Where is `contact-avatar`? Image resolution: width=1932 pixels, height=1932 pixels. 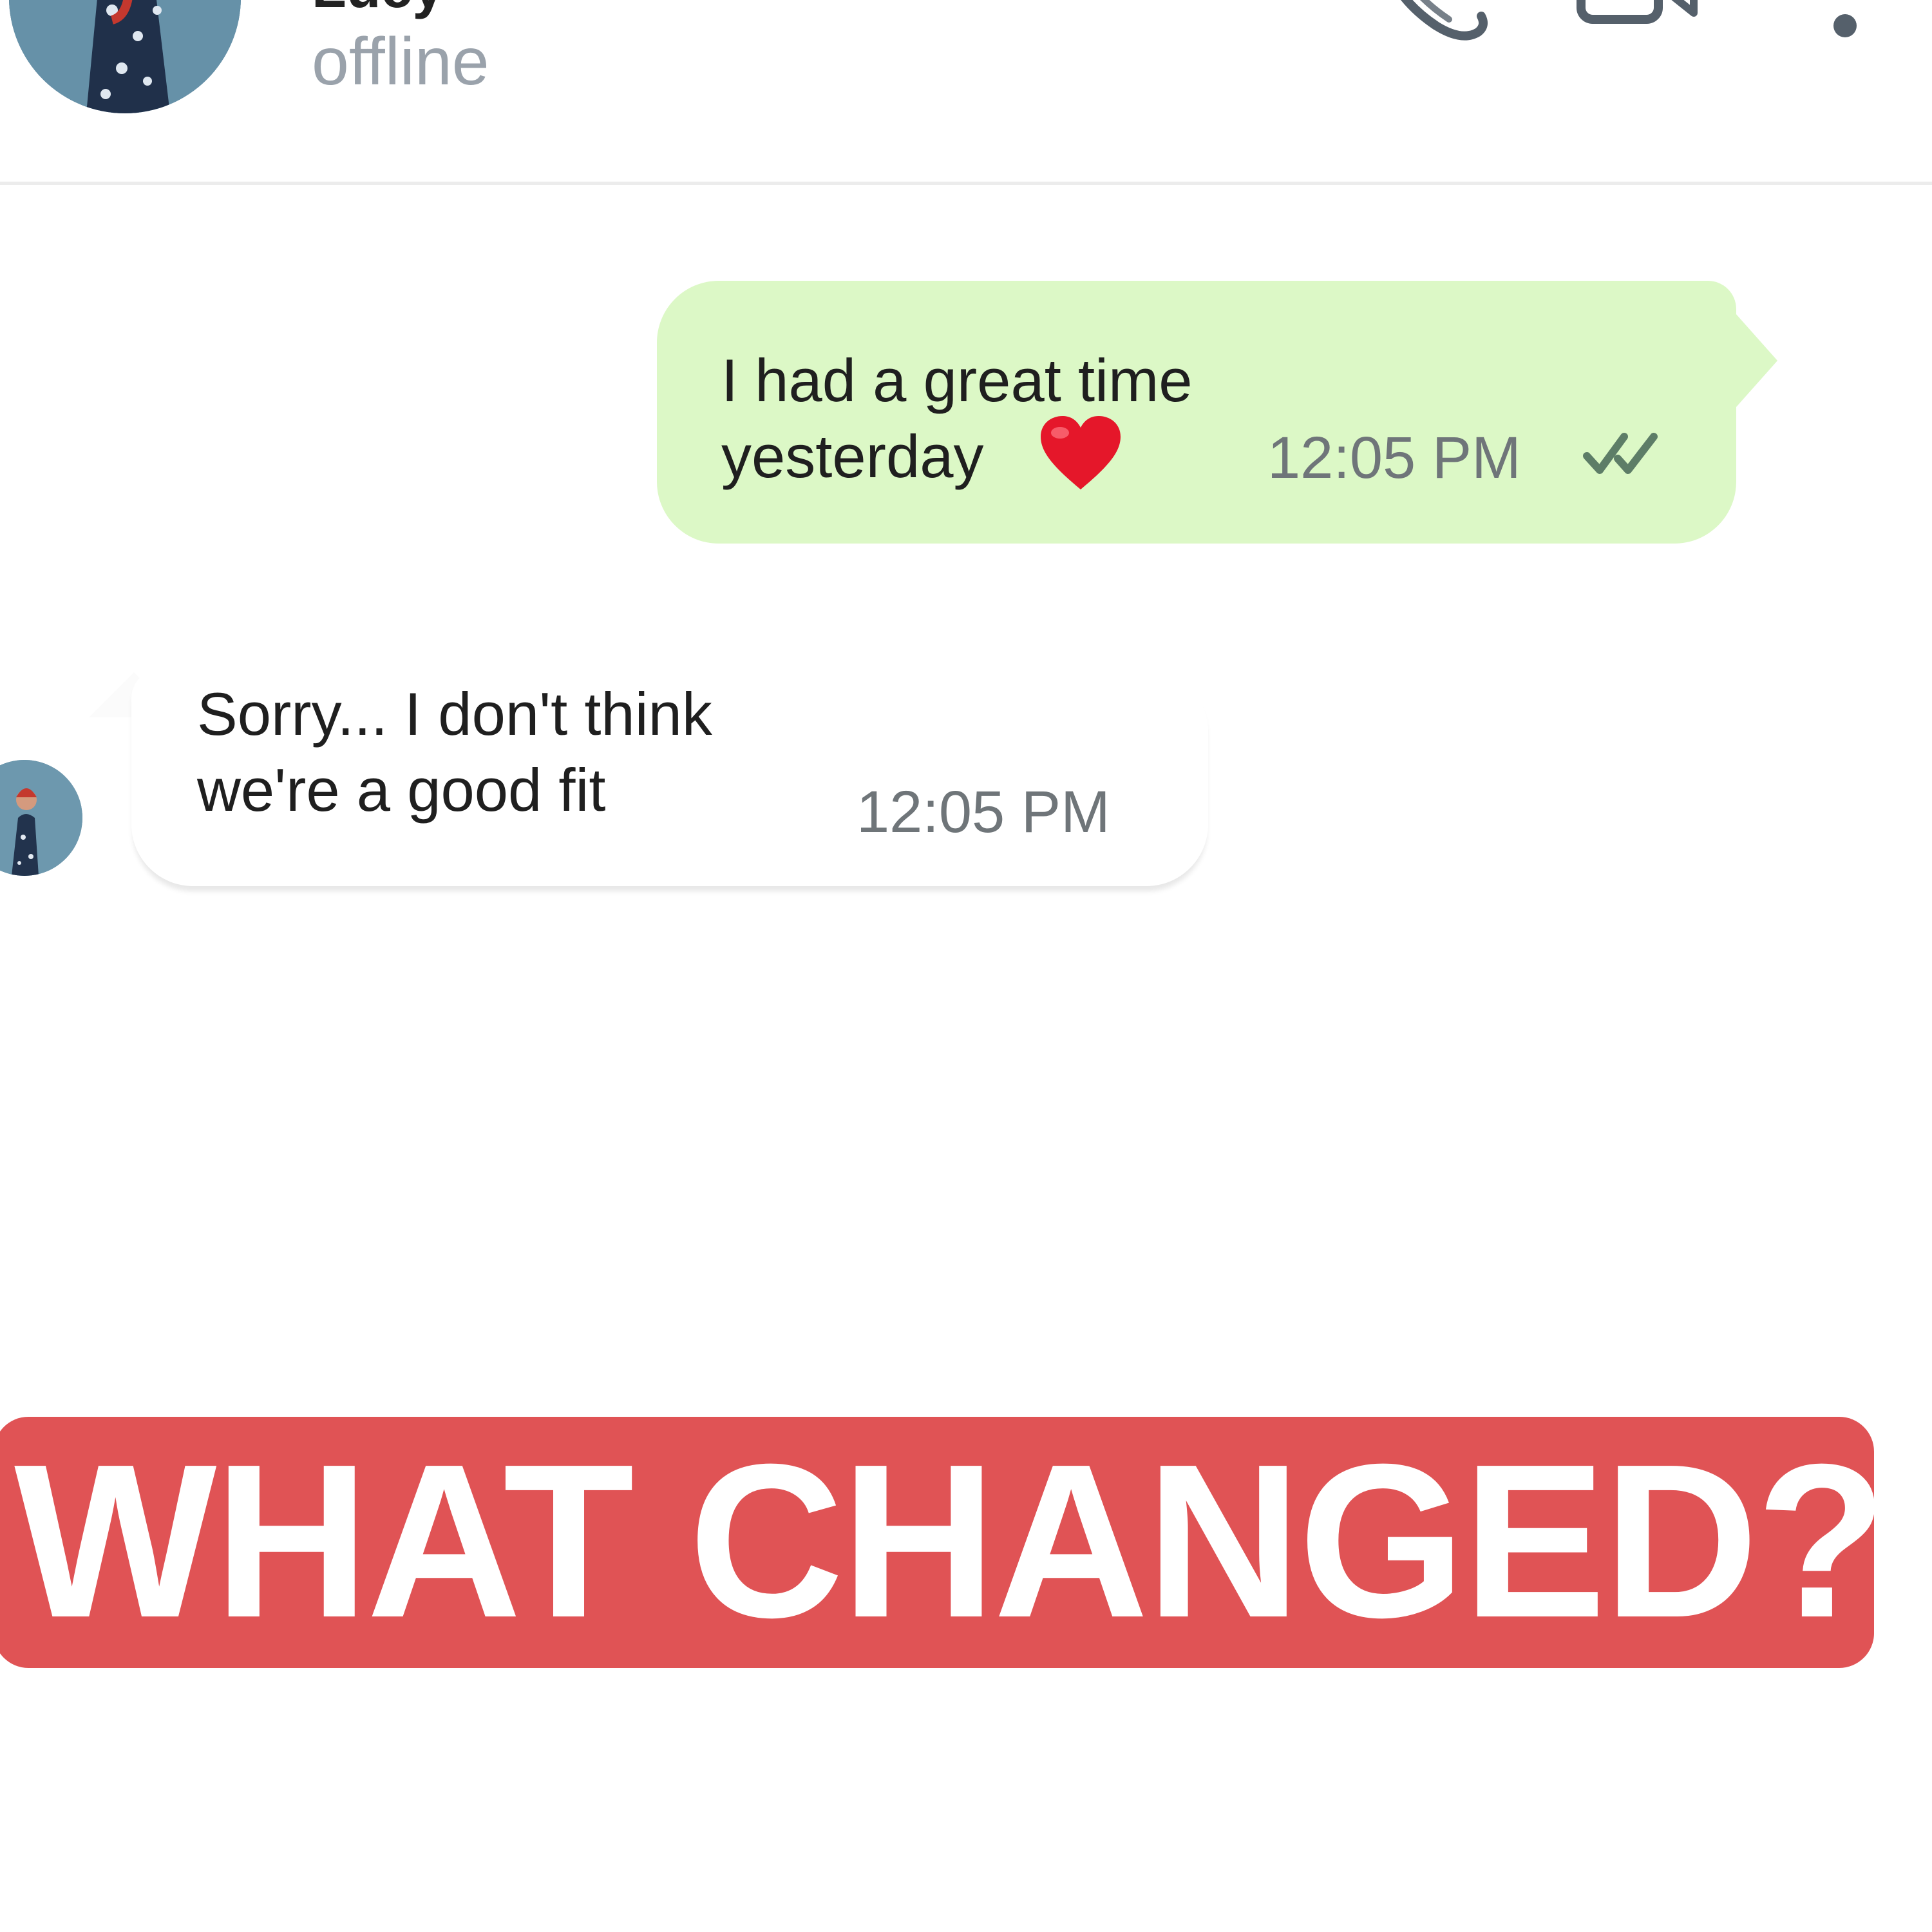
contact-avatar is located at coordinates (125, 56).